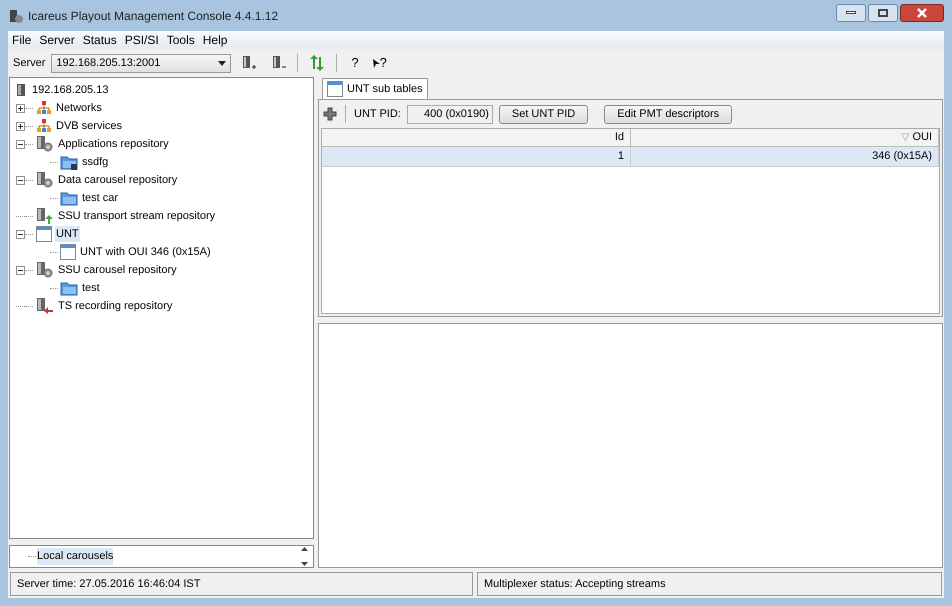 This screenshot has height=606, width=952. What do you see at coordinates (476, 137) in the screenshot?
I see `column-header: Id` at bounding box center [476, 137].